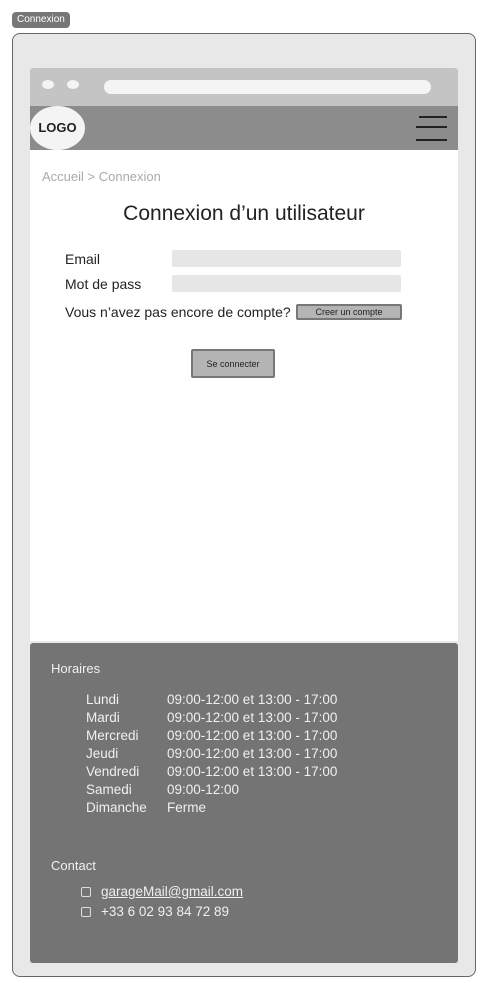  Describe the element at coordinates (187, 807) in the screenshot. I see `hours-time: Ferme` at that location.